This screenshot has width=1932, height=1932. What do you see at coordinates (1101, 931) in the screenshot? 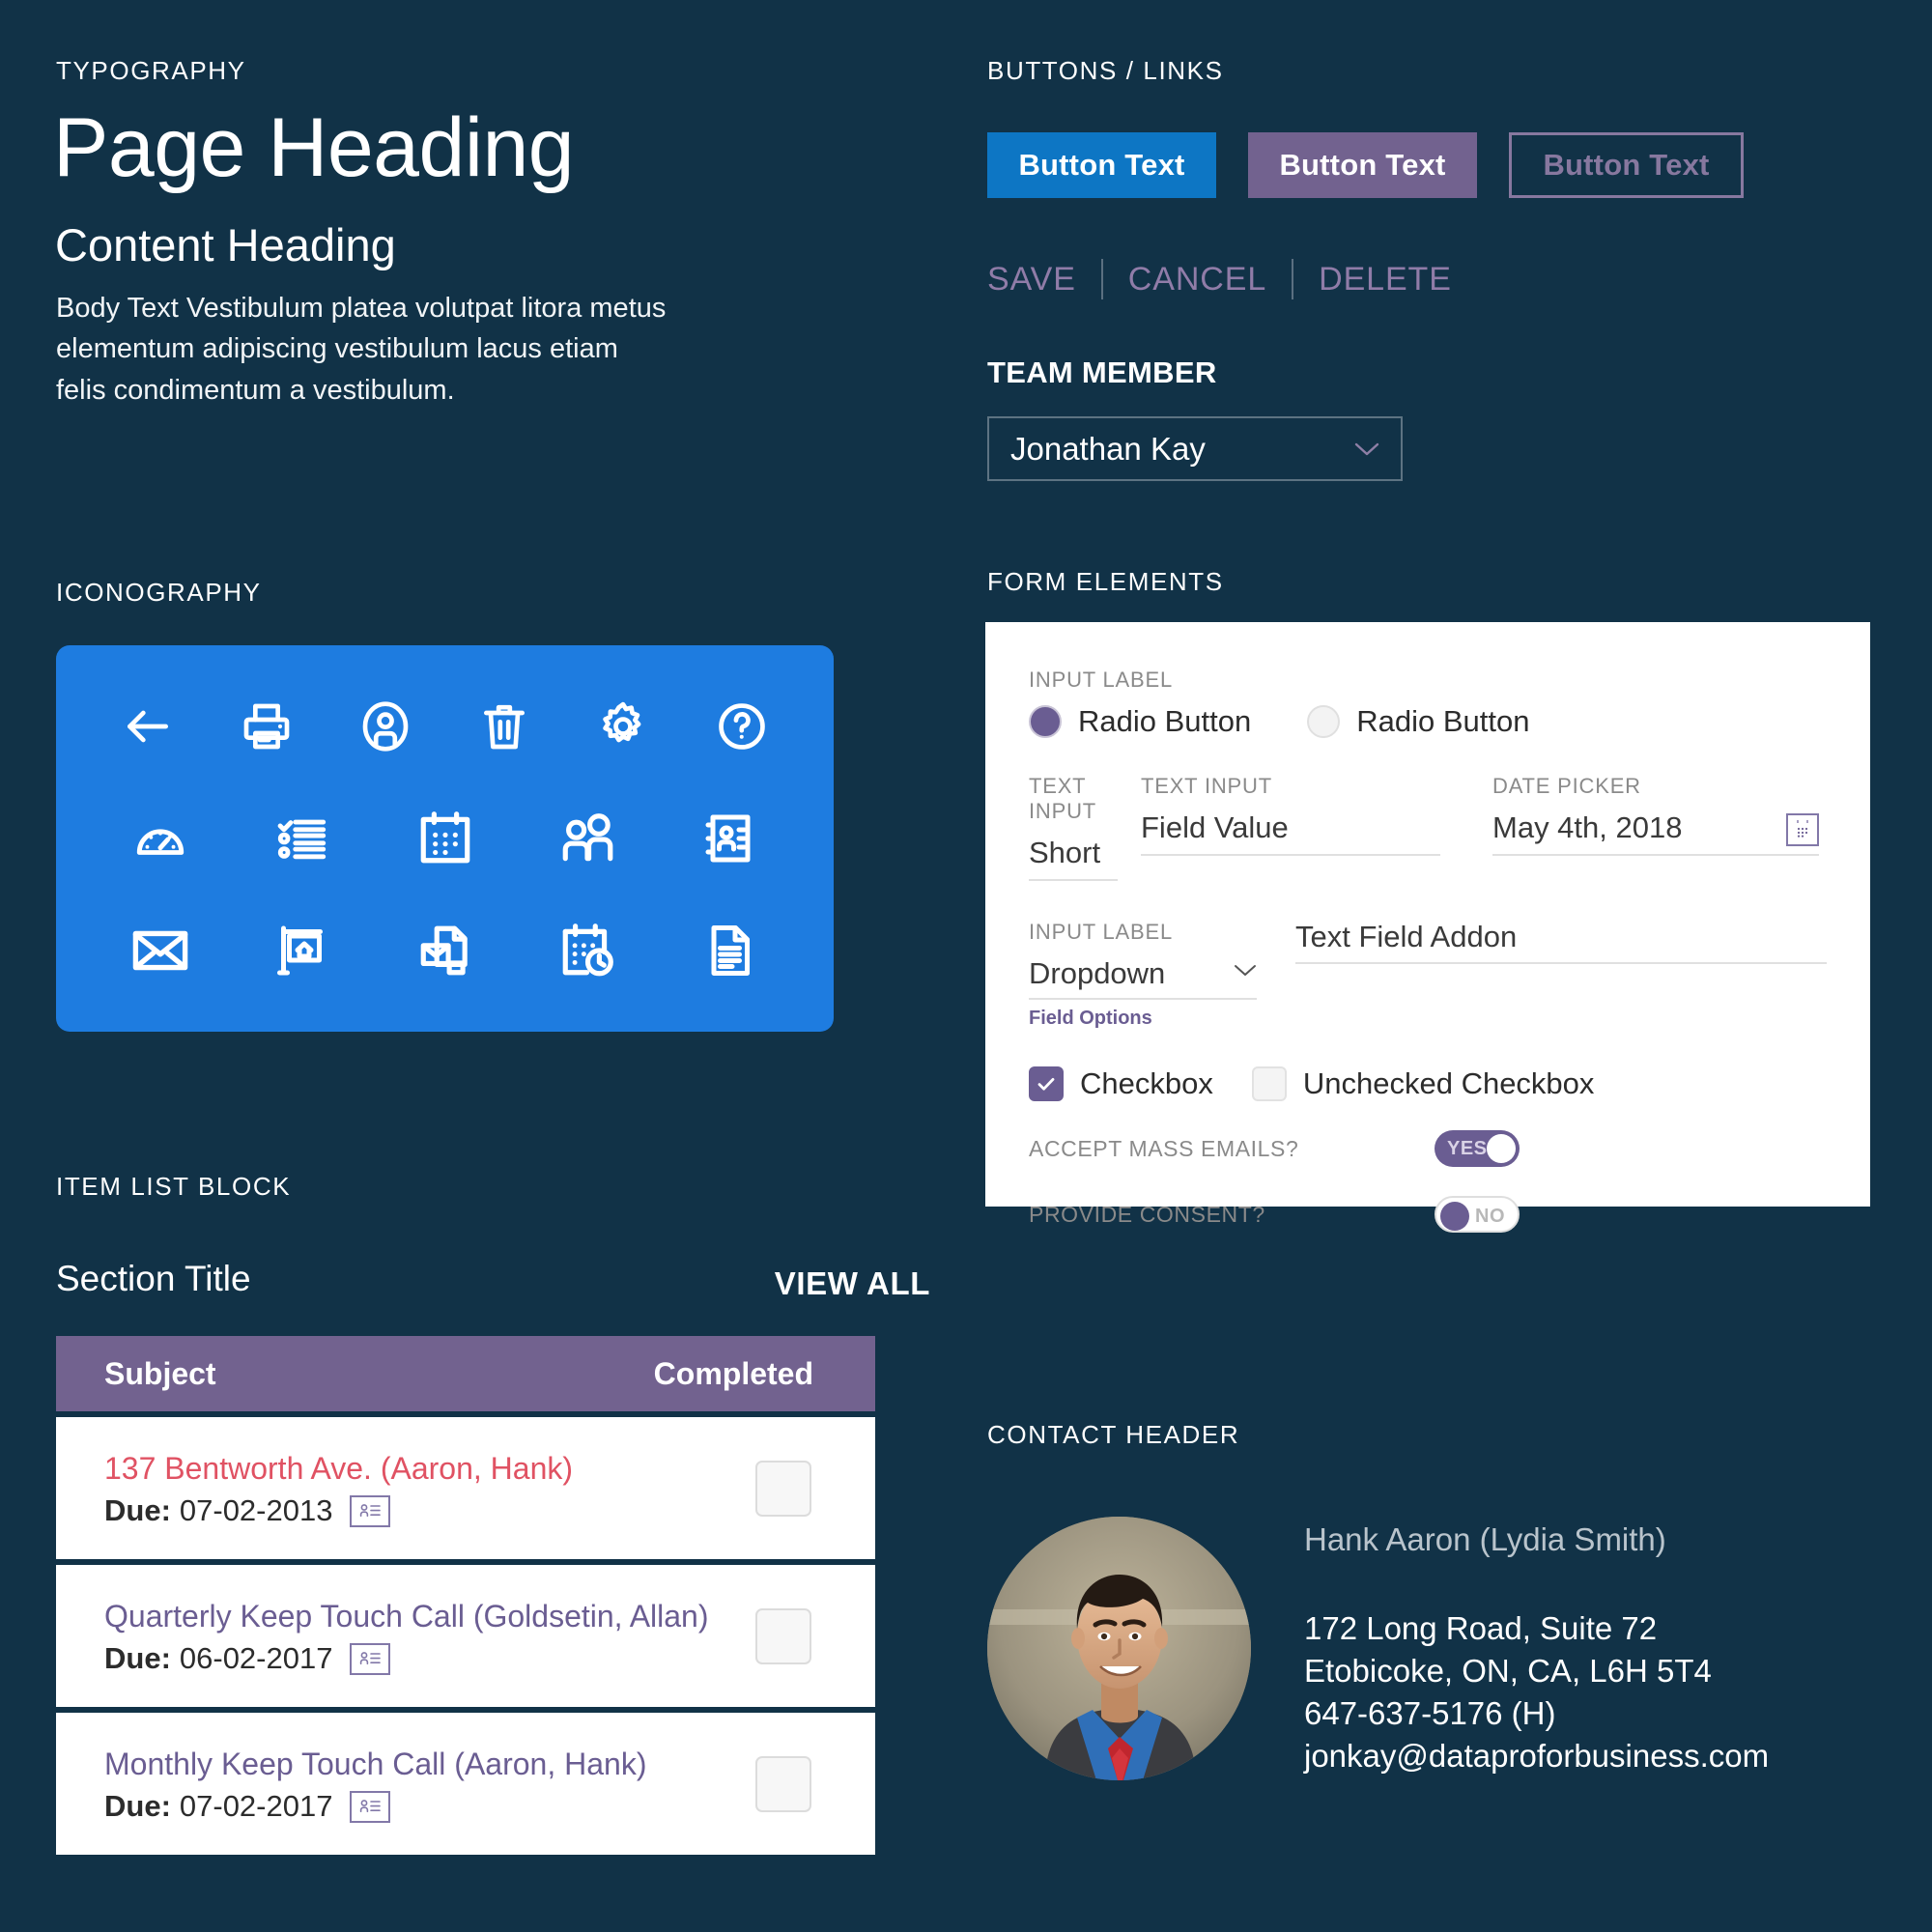
I see `dropdown-label: INPUT LABEL` at bounding box center [1101, 931].